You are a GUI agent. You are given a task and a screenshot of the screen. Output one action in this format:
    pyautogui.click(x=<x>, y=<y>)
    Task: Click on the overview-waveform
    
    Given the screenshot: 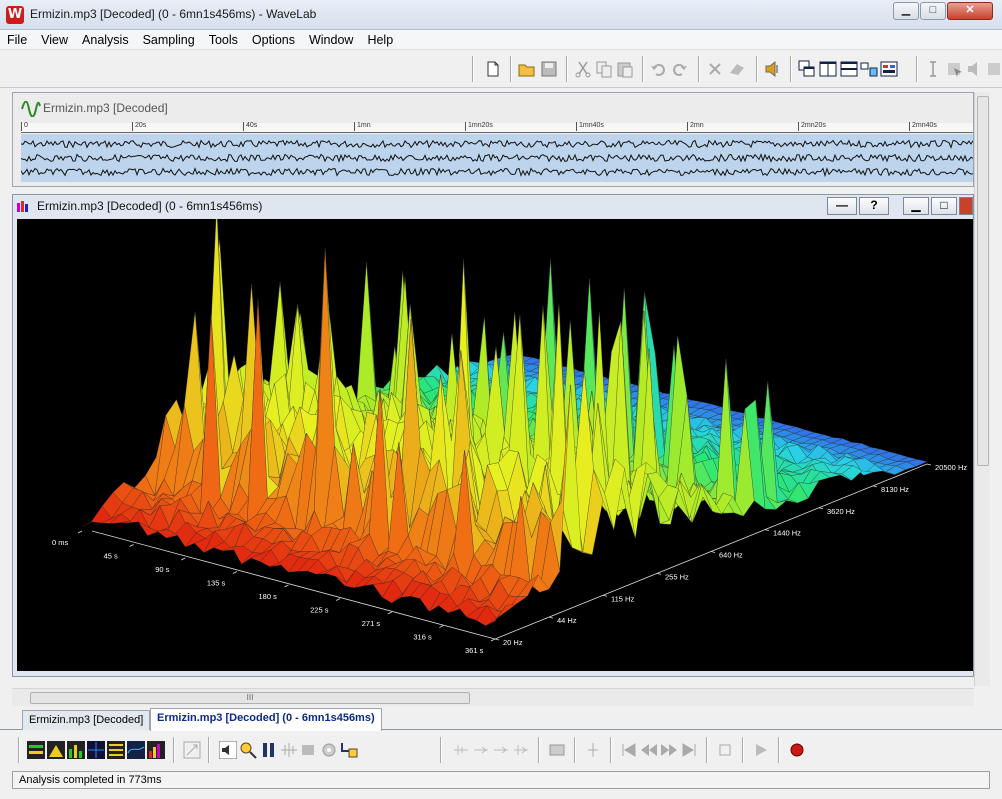 What is the action you would take?
    pyautogui.click(x=497, y=158)
    